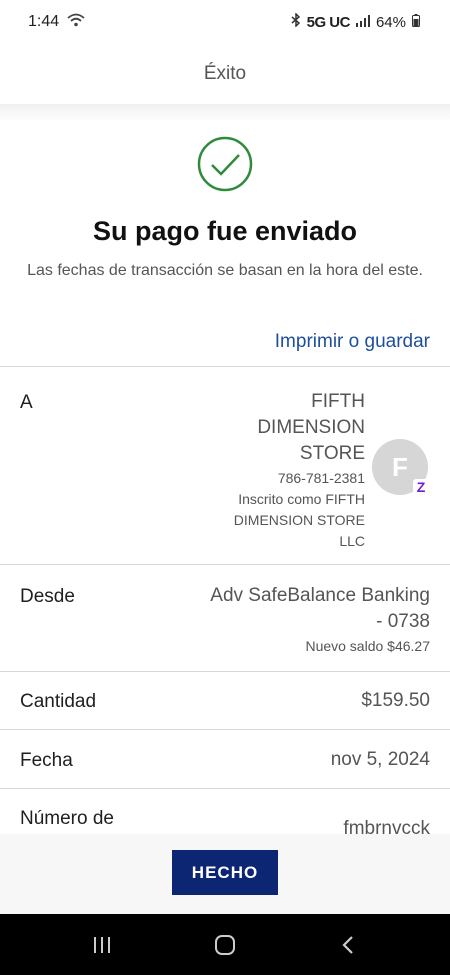 The width and height of the screenshot is (450, 975). I want to click on status-bar: 1:44 5G UC 64%, so click(225, 22).